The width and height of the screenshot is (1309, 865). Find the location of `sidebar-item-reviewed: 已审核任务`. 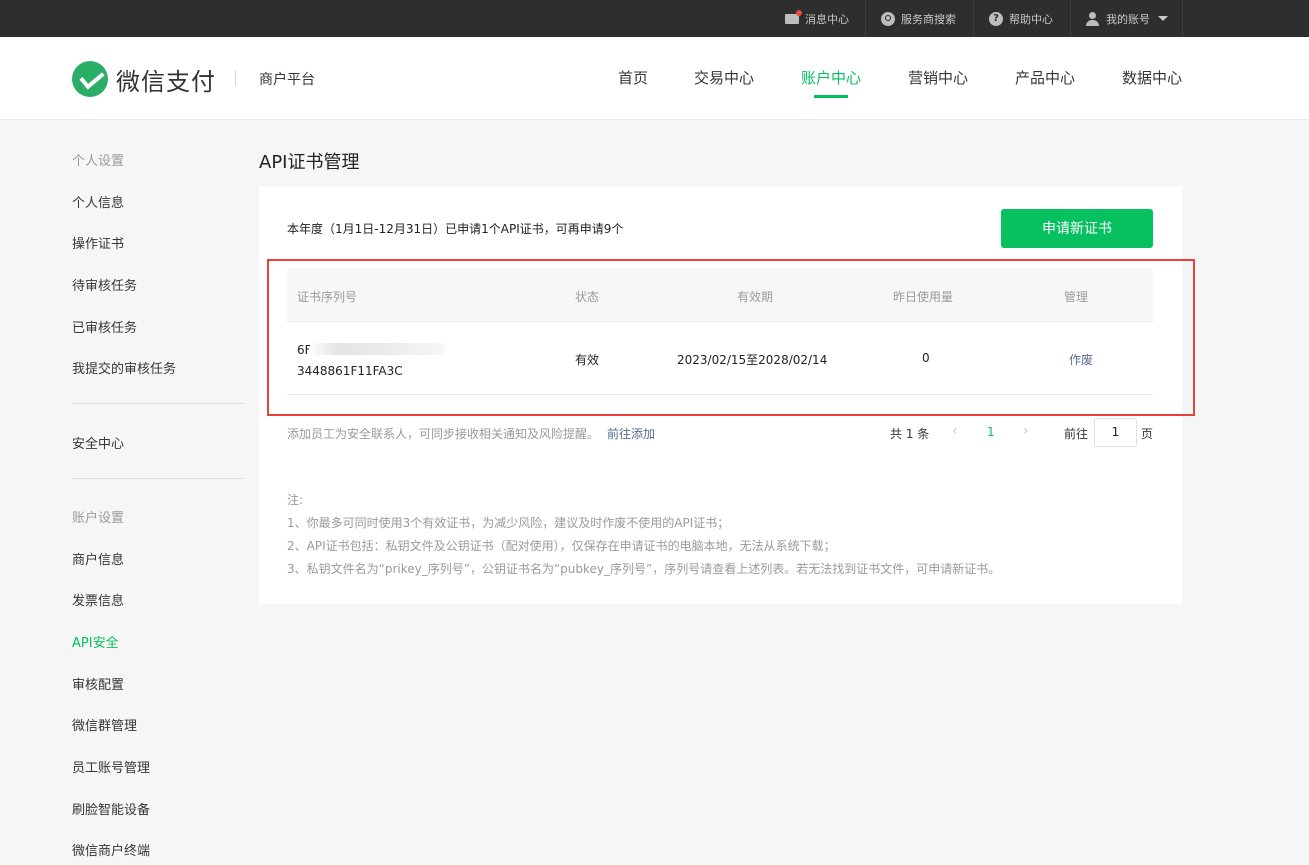

sidebar-item-reviewed: 已审核任务 is located at coordinates (104, 326).